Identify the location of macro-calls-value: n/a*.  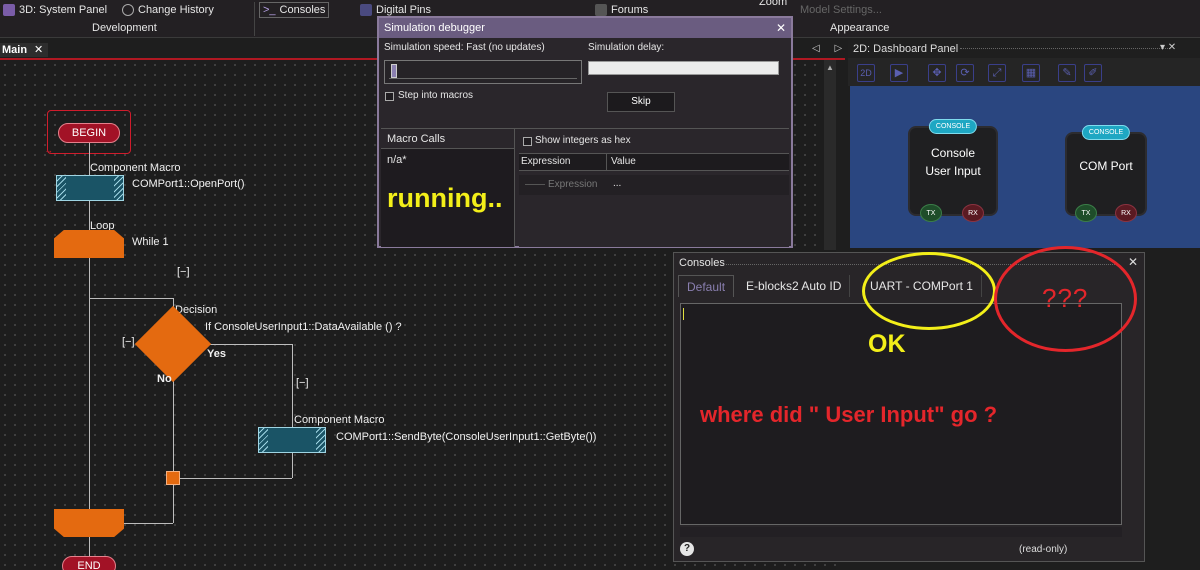
(397, 160).